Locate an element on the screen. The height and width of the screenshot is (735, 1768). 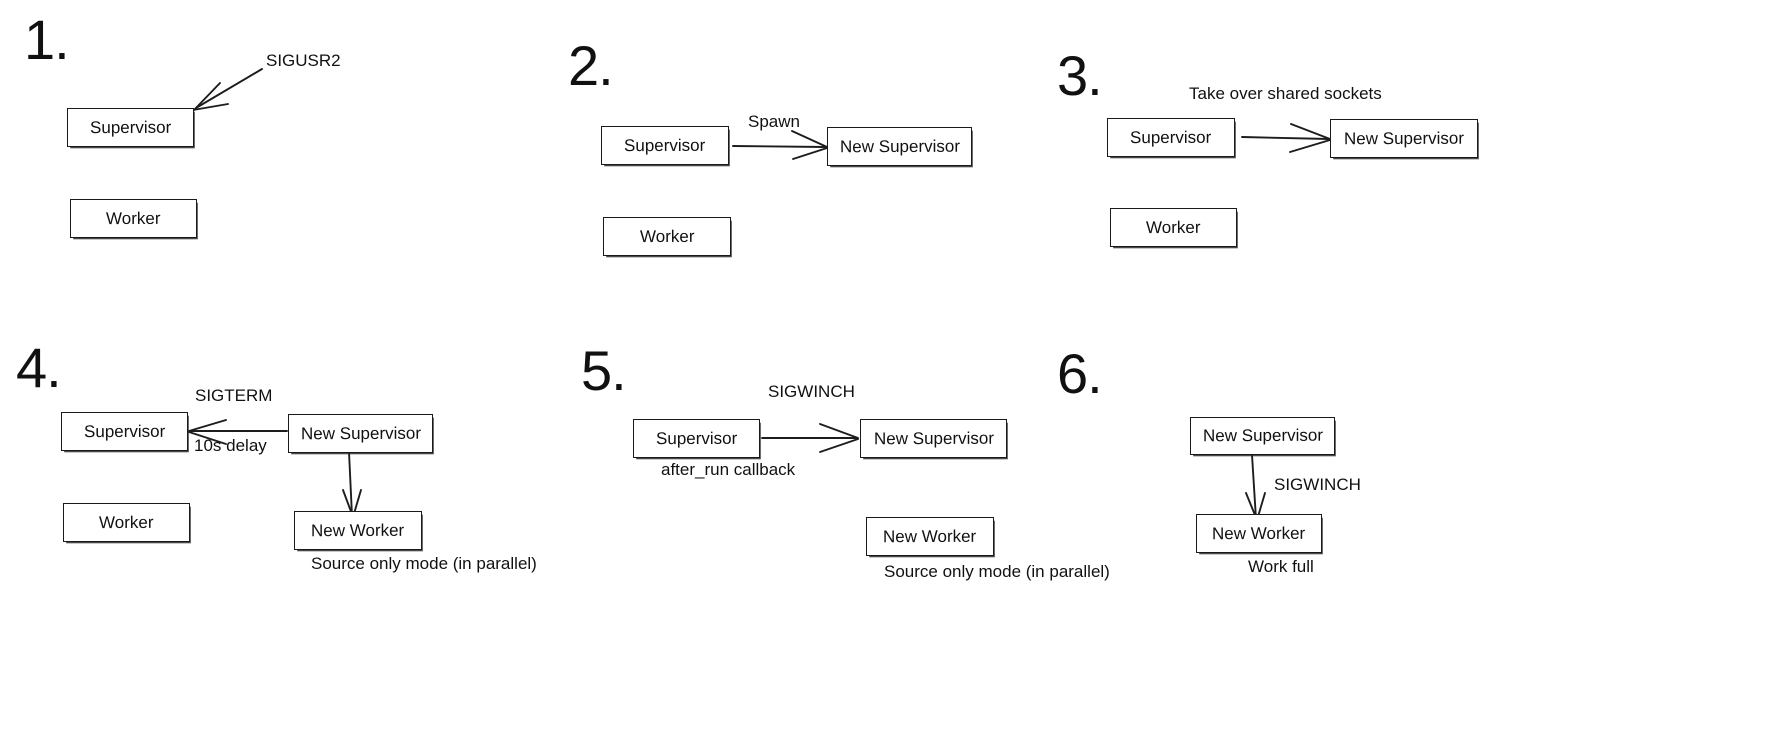
panel-3-step-number: 3. is located at coordinates (1080, 75).